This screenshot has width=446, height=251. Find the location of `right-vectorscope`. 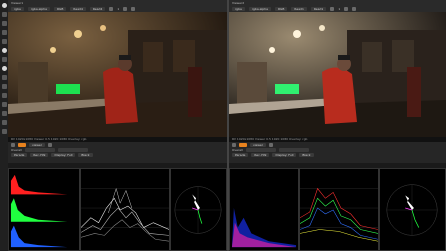

right-vectorscope is located at coordinates (412, 209).